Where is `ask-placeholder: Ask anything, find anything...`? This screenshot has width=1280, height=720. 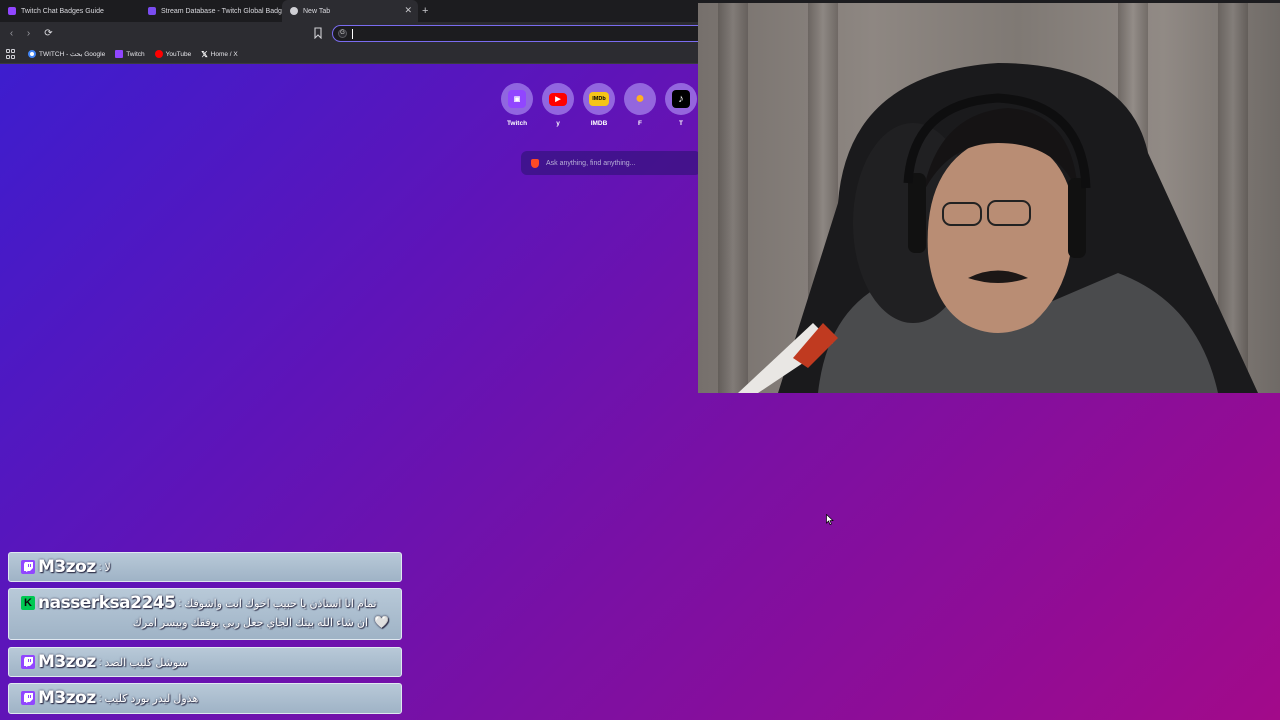
ask-placeholder: Ask anything, find anything... is located at coordinates (591, 163).